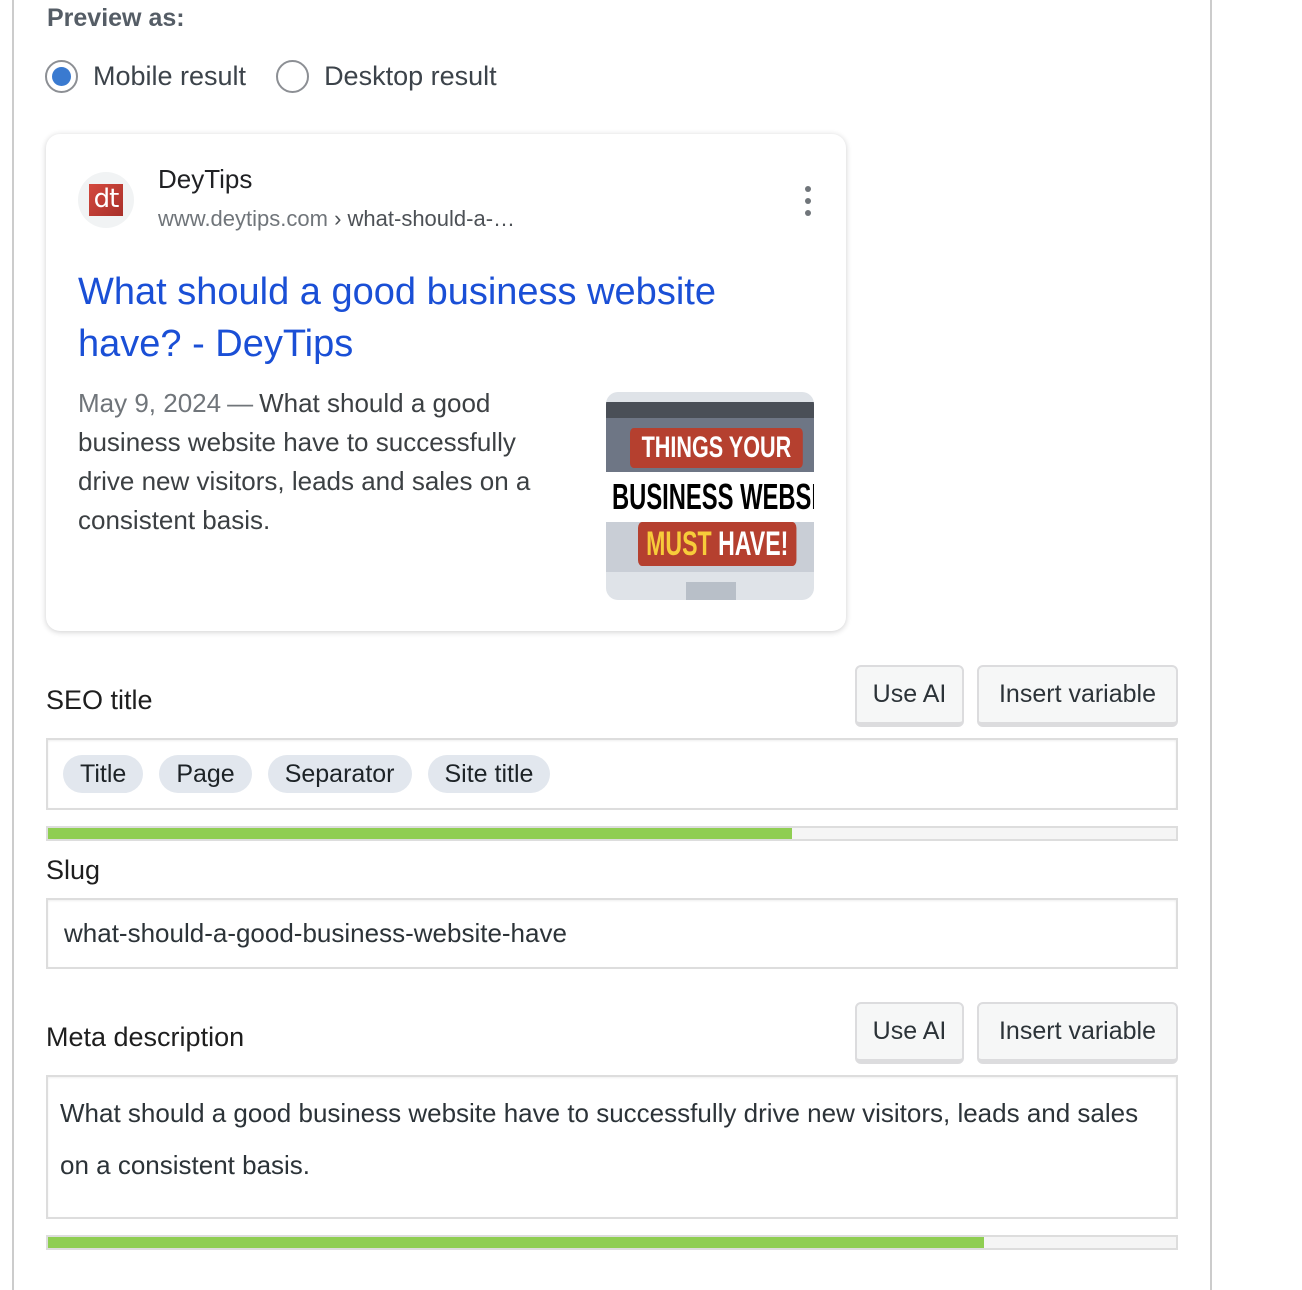  Describe the element at coordinates (1077, 696) in the screenshot. I see `seo-title-insert-variable-button: Insert variable` at that location.